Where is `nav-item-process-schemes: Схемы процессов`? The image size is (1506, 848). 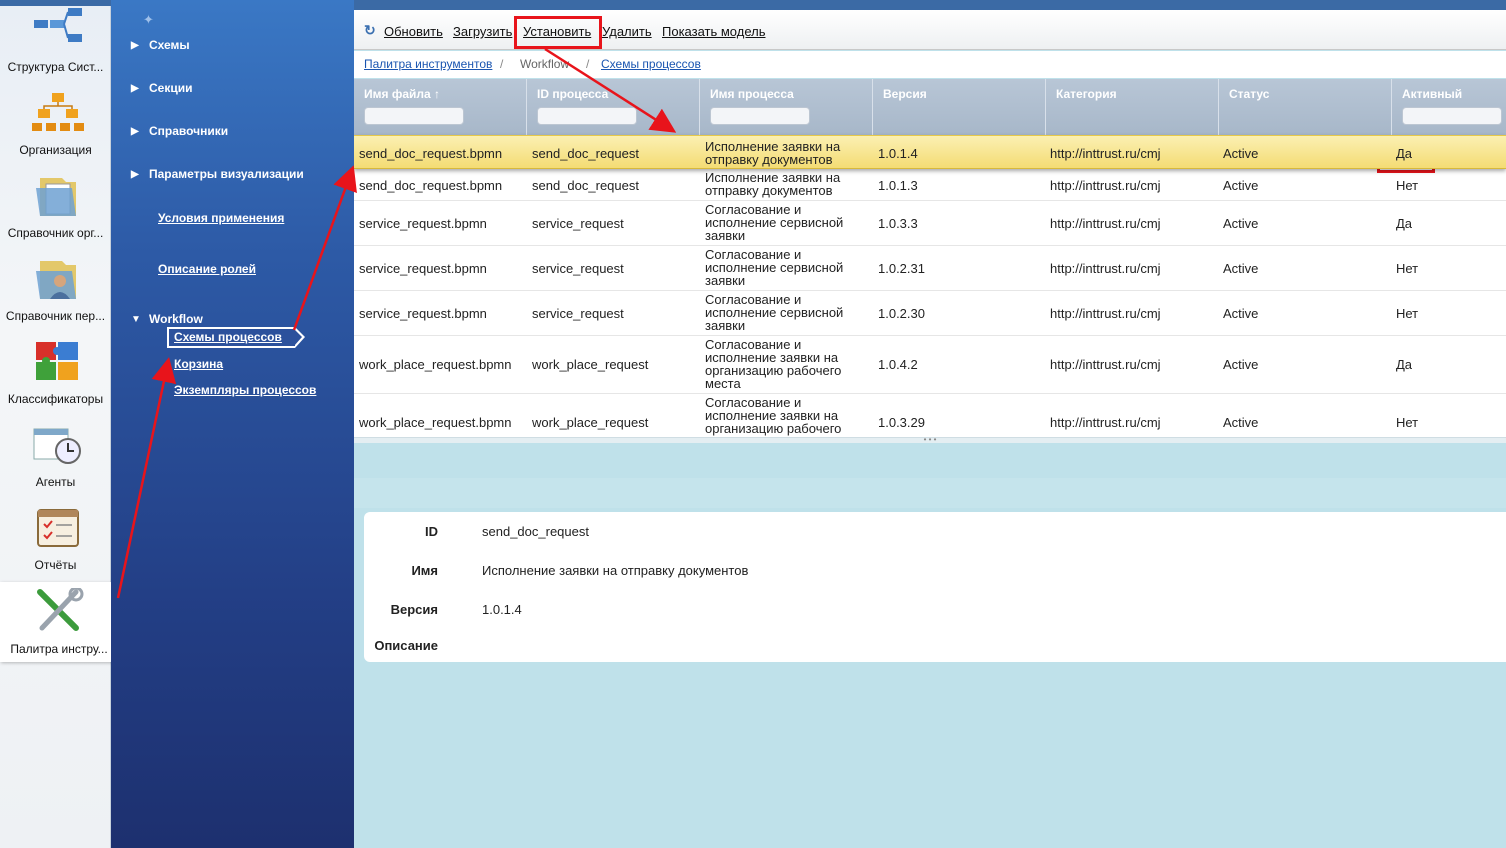 nav-item-process-schemes: Схемы процессов is located at coordinates (236, 337).